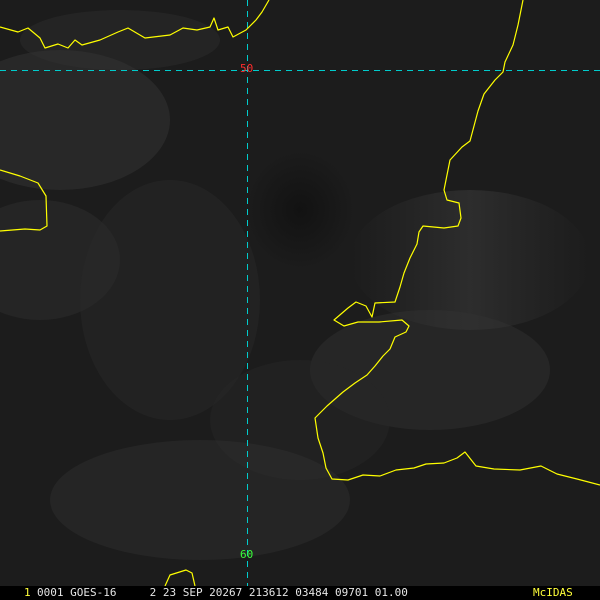  What do you see at coordinates (180, 578) in the screenshot?
I see `coastline-south-island` at bounding box center [180, 578].